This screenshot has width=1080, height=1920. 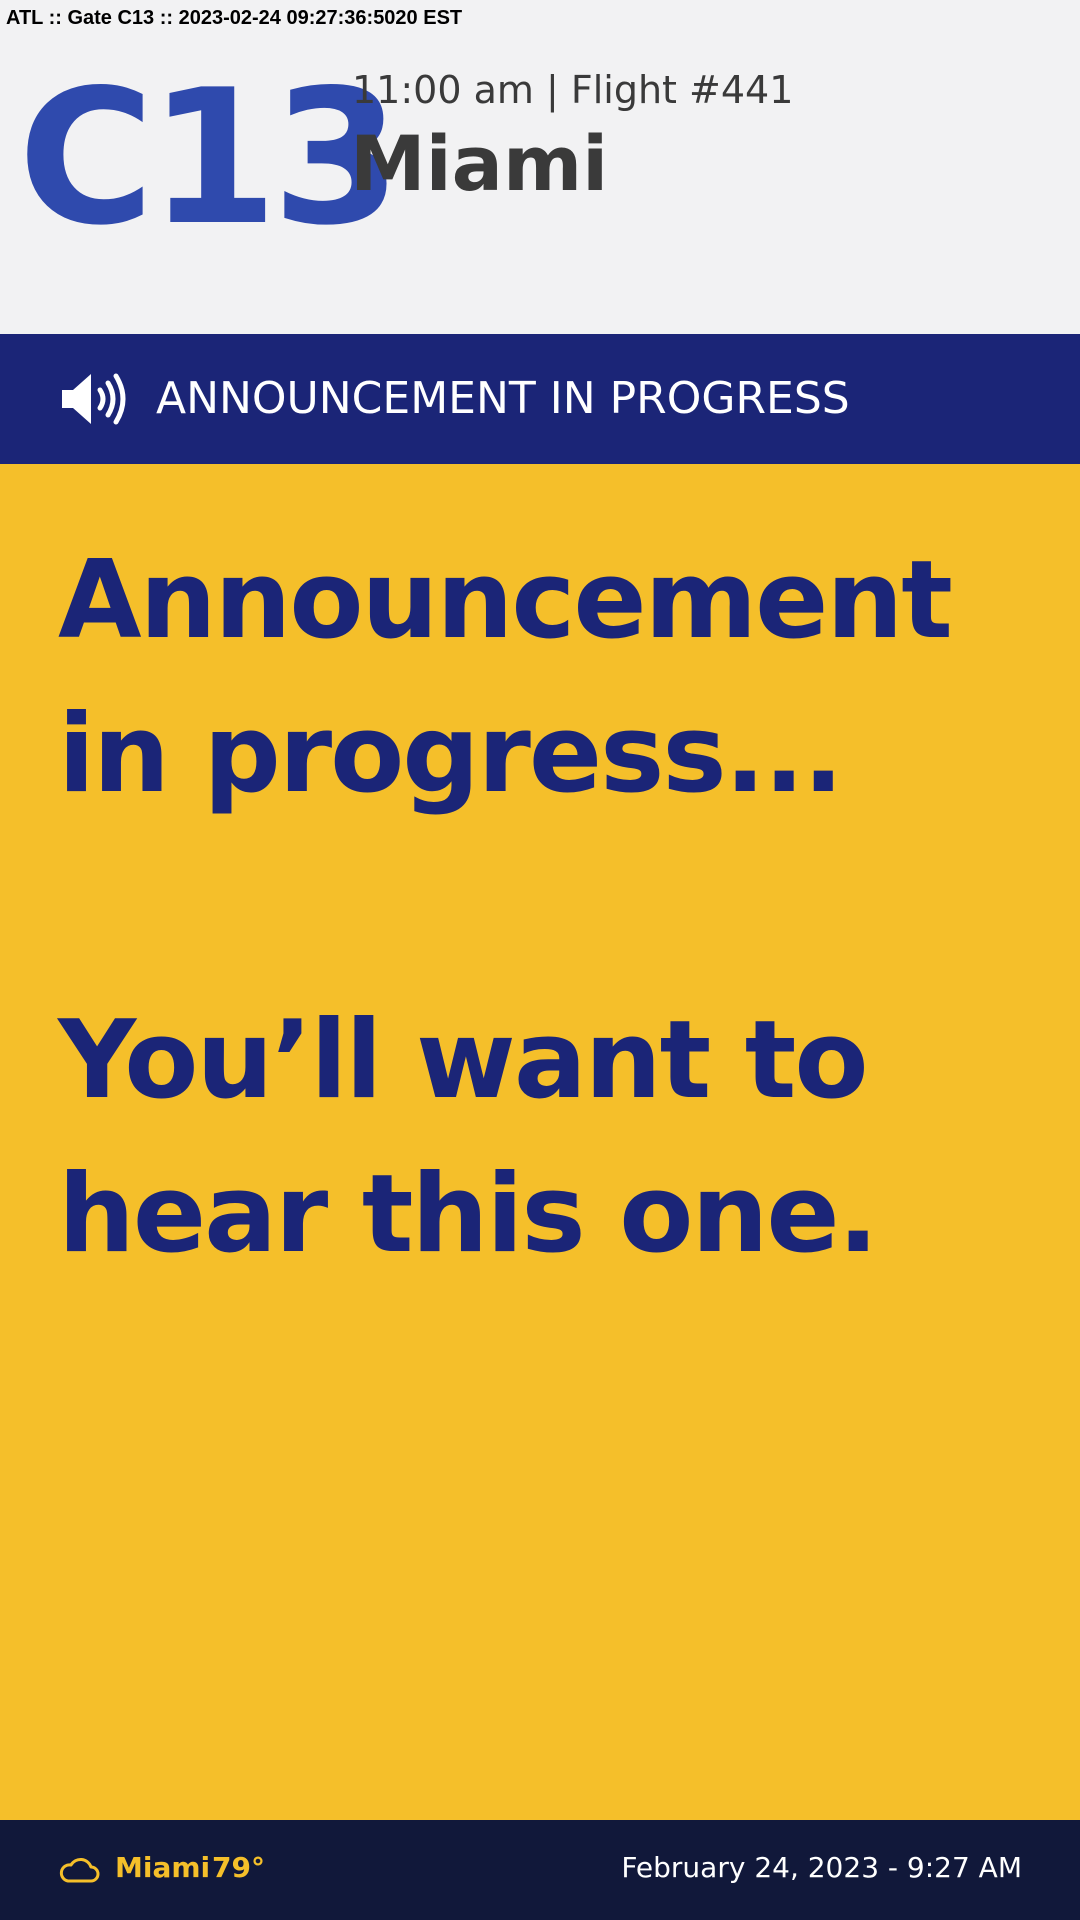 I want to click on banner-title: ANNOUNCEMENT IN PROGRESS, so click(x=503, y=398).